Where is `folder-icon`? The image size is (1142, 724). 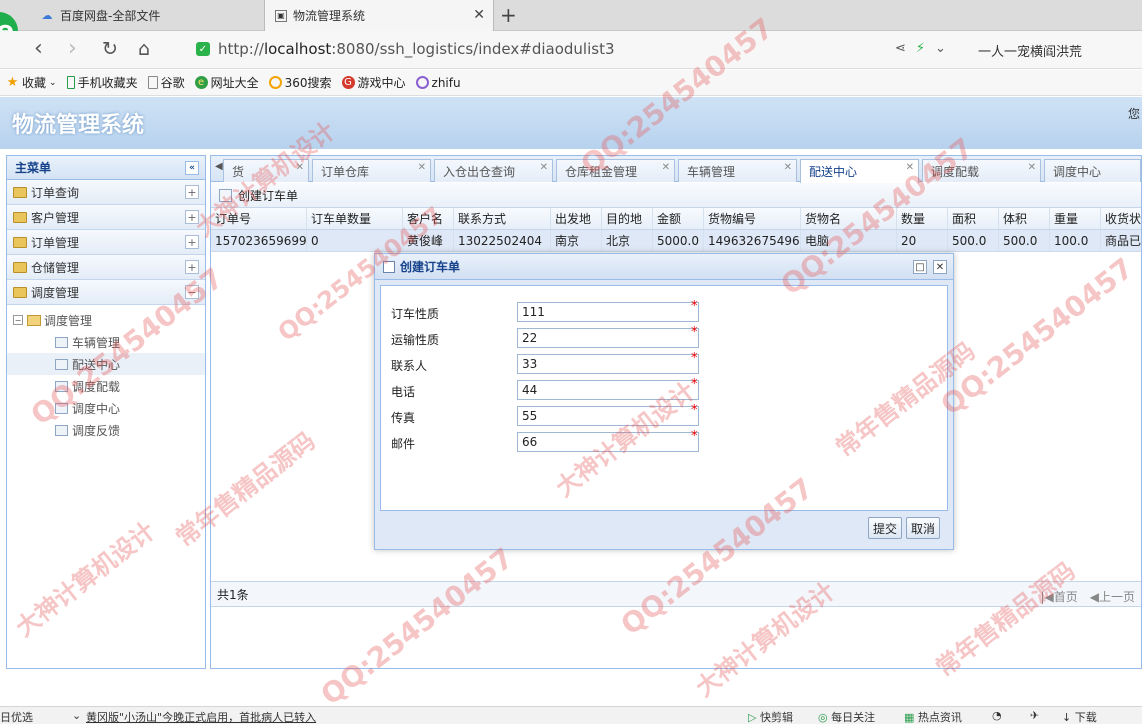
folder-icon is located at coordinates (20, 192).